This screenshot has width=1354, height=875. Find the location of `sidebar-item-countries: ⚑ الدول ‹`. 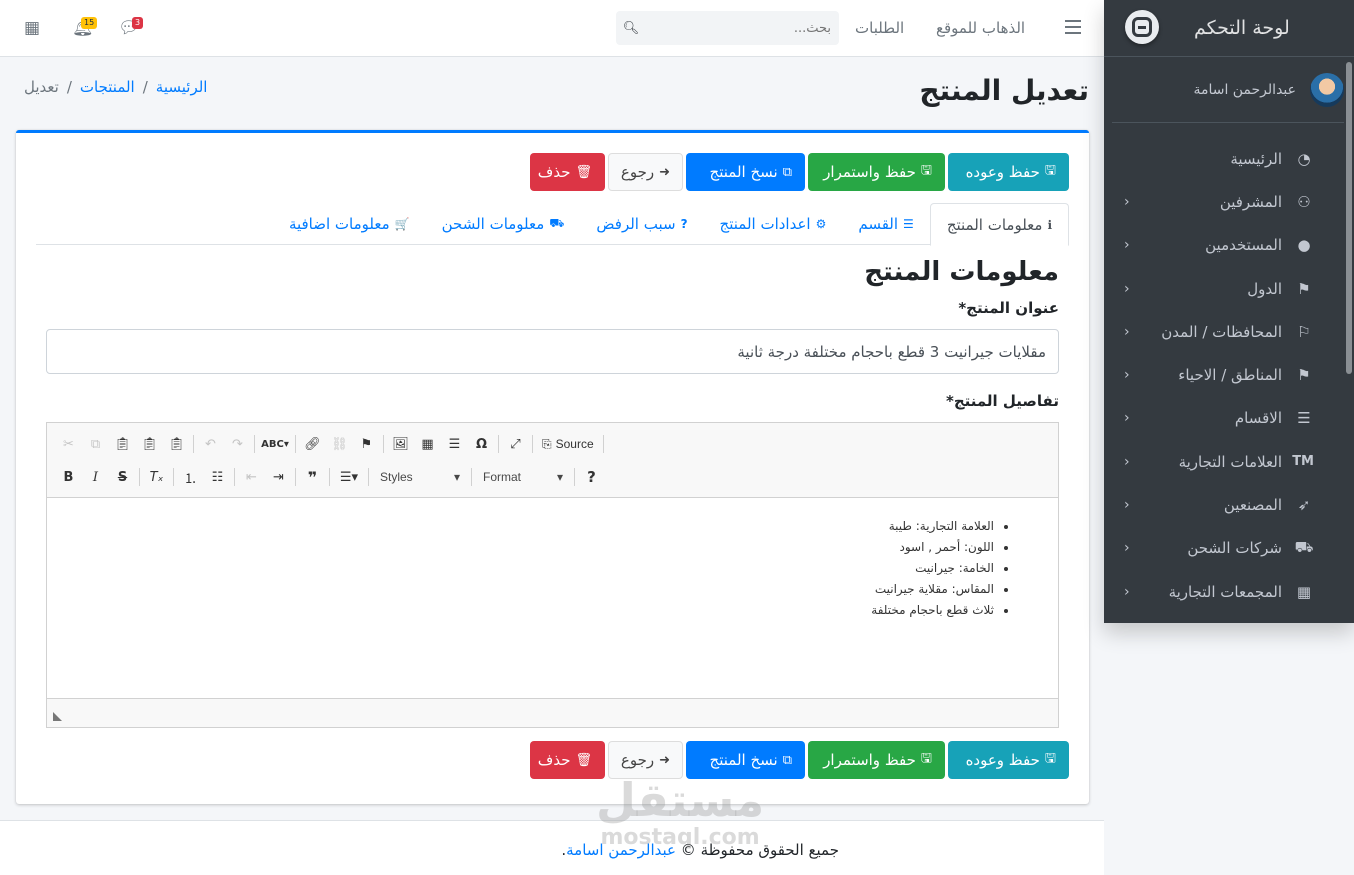

sidebar-item-countries: ⚑ الدول ‹ is located at coordinates (1229, 288).